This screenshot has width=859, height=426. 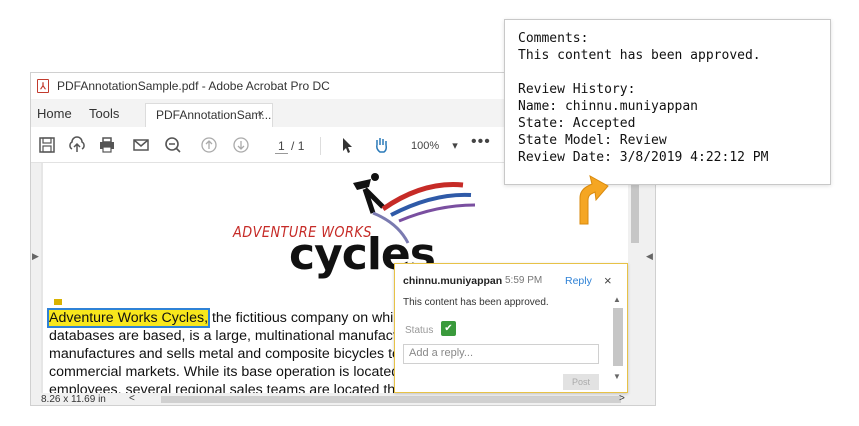 What do you see at coordinates (391, 399) in the screenshot?
I see `horizontal-scrollbar` at bounding box center [391, 399].